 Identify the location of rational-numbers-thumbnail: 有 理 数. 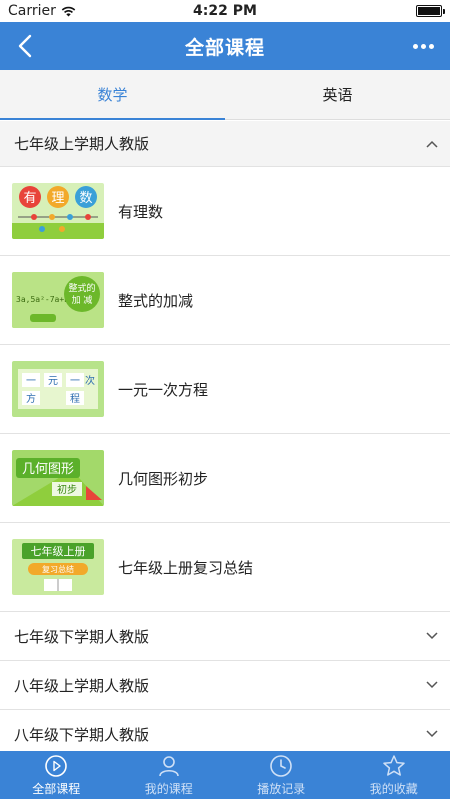
(58, 211).